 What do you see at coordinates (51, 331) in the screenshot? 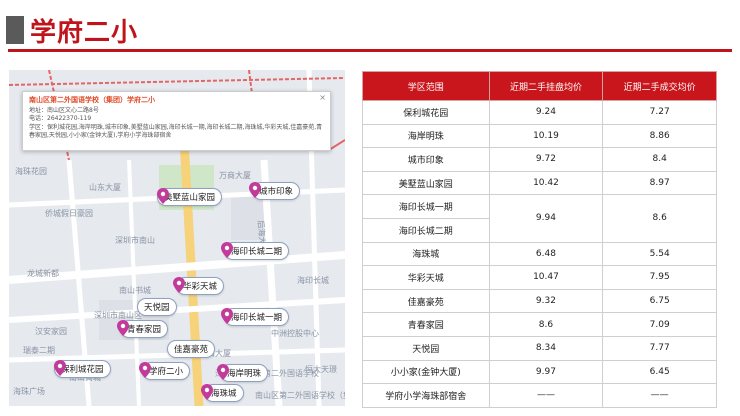
I see `map-label: 汉安家园` at bounding box center [51, 331].